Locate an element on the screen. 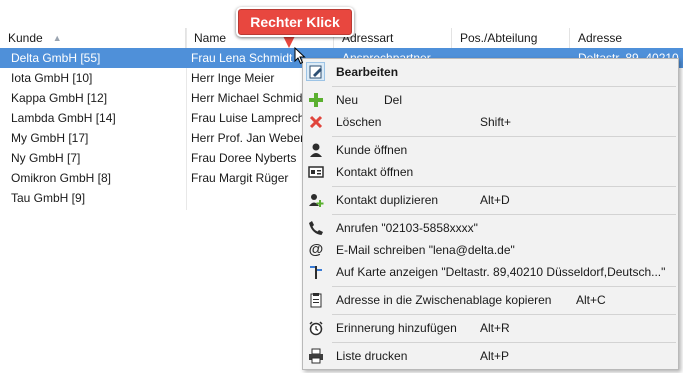 This screenshot has height=373, width=683. printer-icon is located at coordinates (316, 356).